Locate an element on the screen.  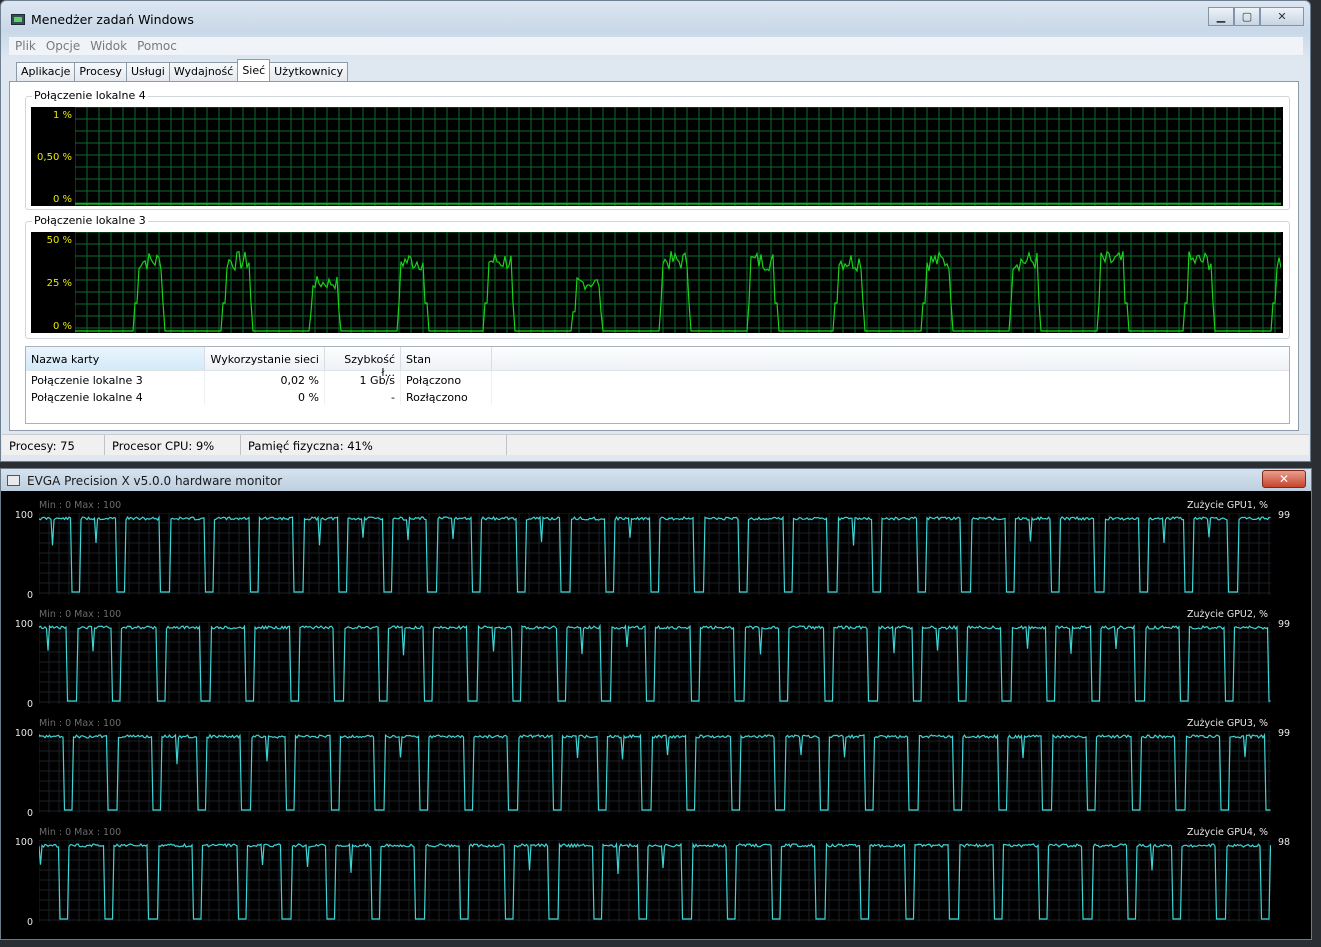
network-usage-line is located at coordinates (678, 291).